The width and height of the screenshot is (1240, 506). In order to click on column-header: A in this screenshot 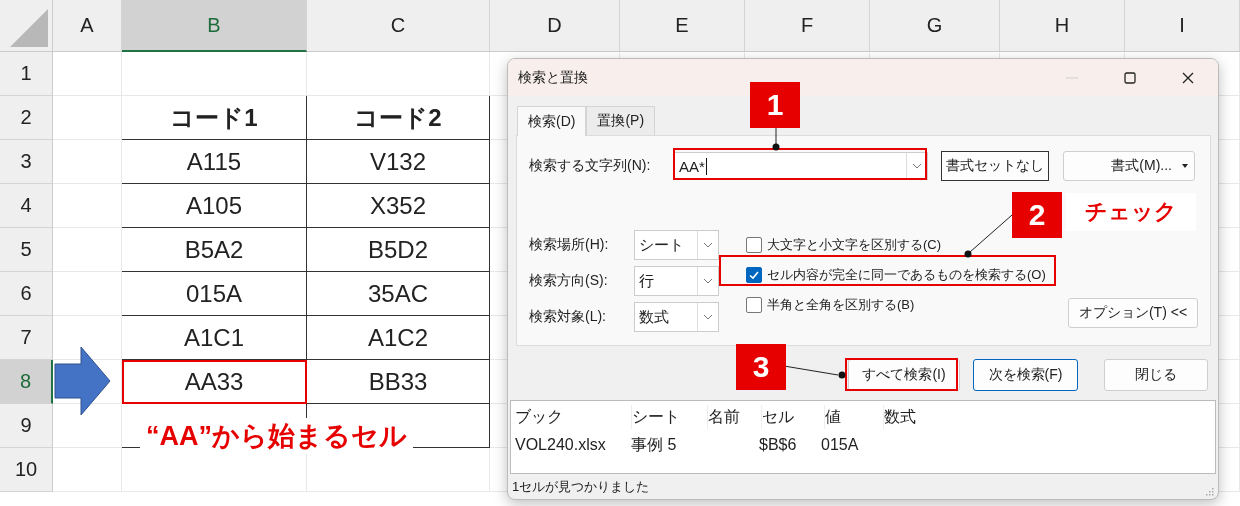, I will do `click(87, 26)`.